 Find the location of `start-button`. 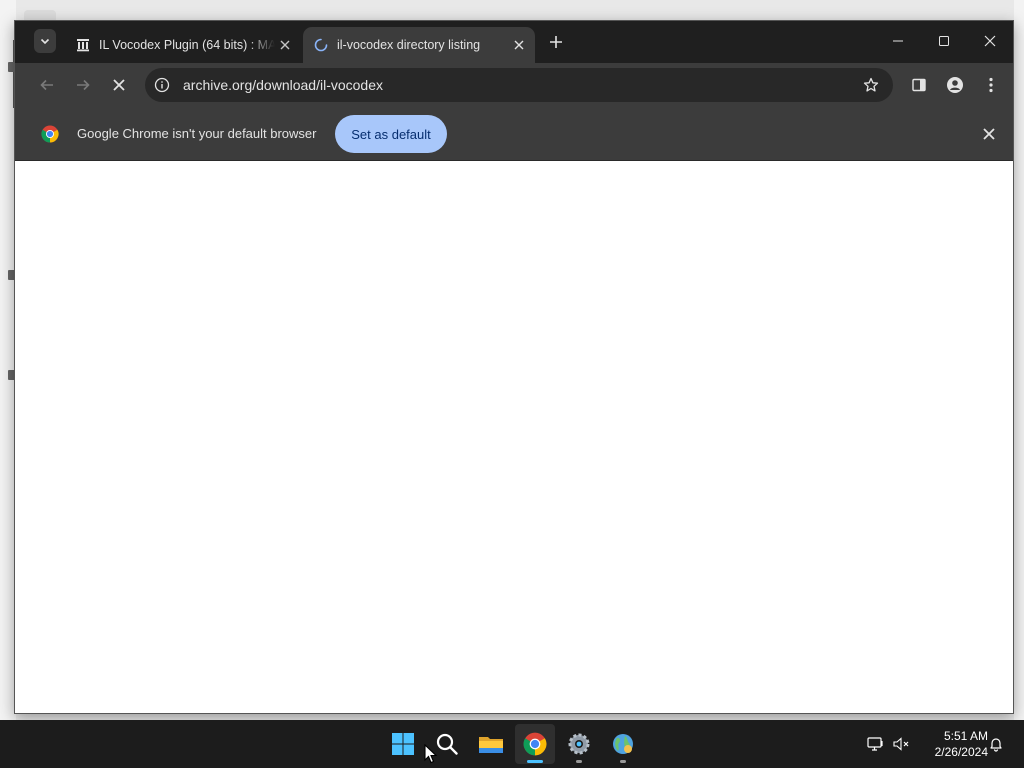

start-button is located at coordinates (403, 744).